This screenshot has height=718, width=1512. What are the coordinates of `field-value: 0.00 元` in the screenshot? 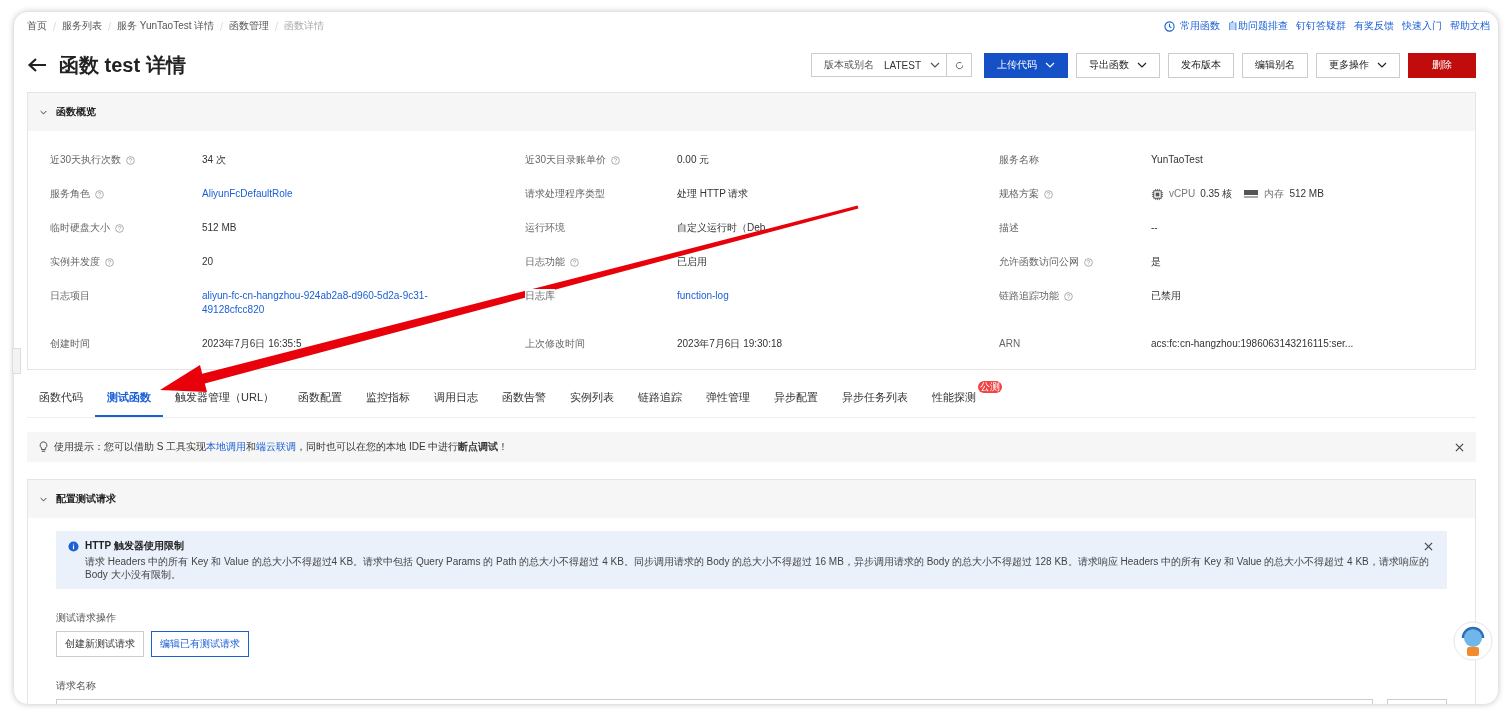 It's located at (693, 159).